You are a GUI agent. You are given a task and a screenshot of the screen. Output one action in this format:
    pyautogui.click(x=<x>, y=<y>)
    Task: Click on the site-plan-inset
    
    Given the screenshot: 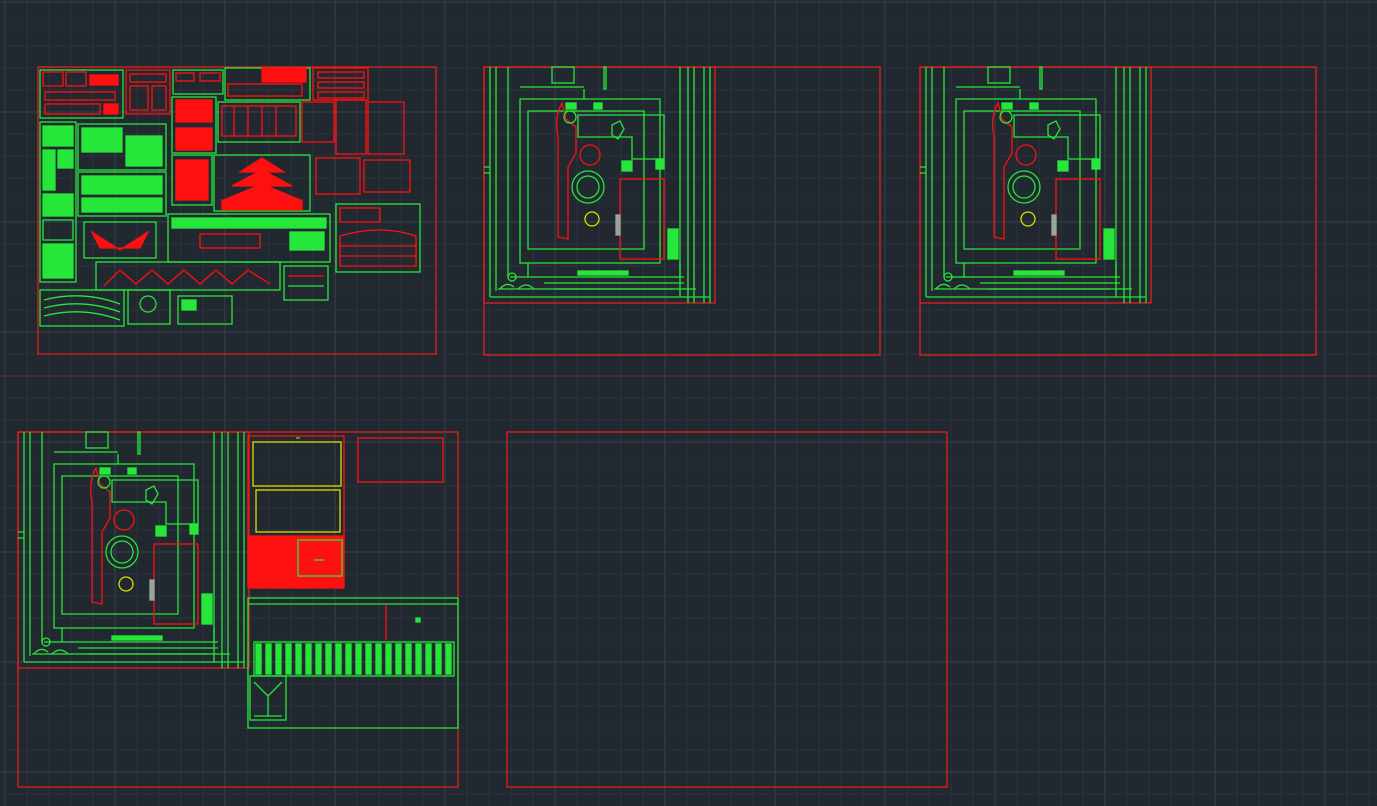 What is the action you would take?
    pyautogui.click(x=133, y=550)
    